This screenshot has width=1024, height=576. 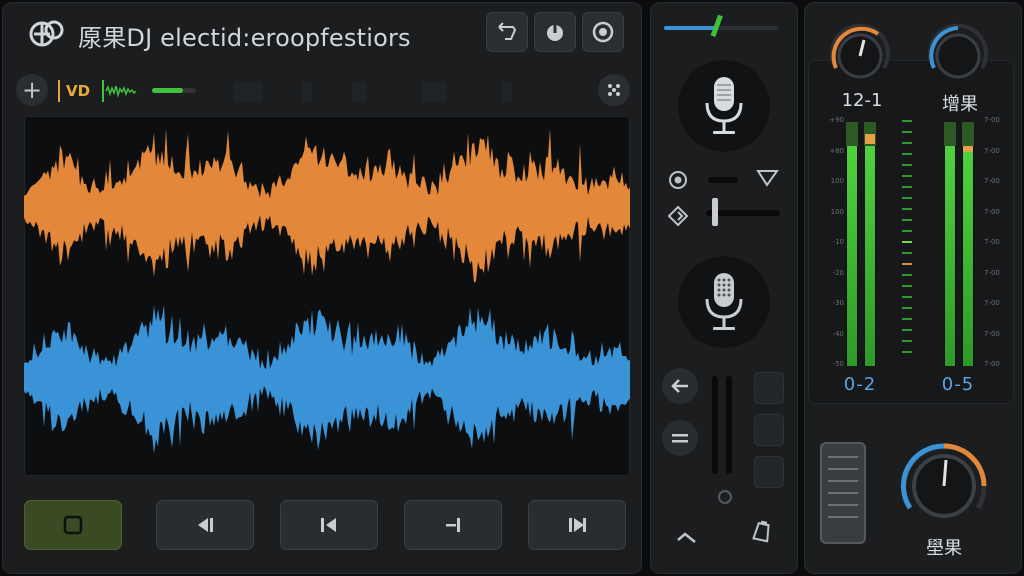 I want to click on meter-scale-right: 7-00 7-00 7-00 7-00 7-00 7-00 7-00 7-00 7-00, so click(x=996, y=242).